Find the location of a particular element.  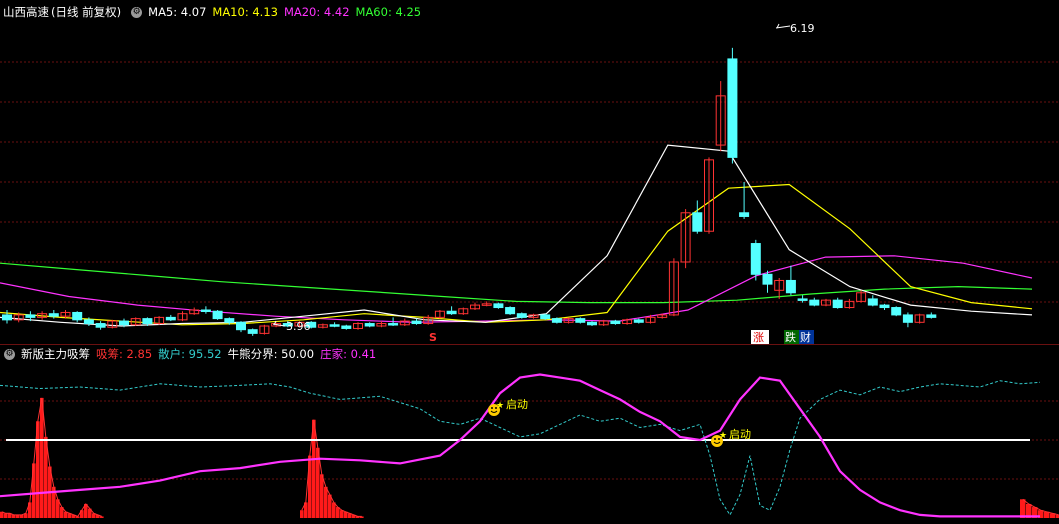

ma60-legend: MA60: 4.25 is located at coordinates (388, 12).